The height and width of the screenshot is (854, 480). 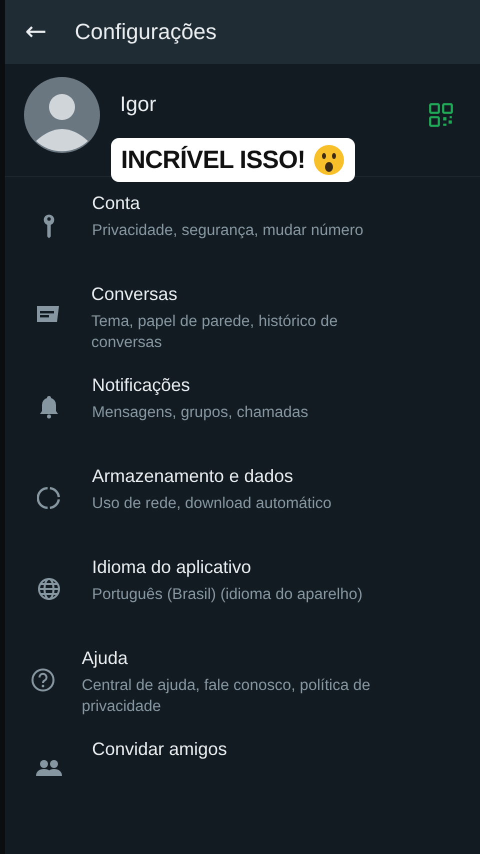 What do you see at coordinates (227, 696) in the screenshot?
I see `item-subtitle: Central de ajuda, fale conosco, política de privacidade` at bounding box center [227, 696].